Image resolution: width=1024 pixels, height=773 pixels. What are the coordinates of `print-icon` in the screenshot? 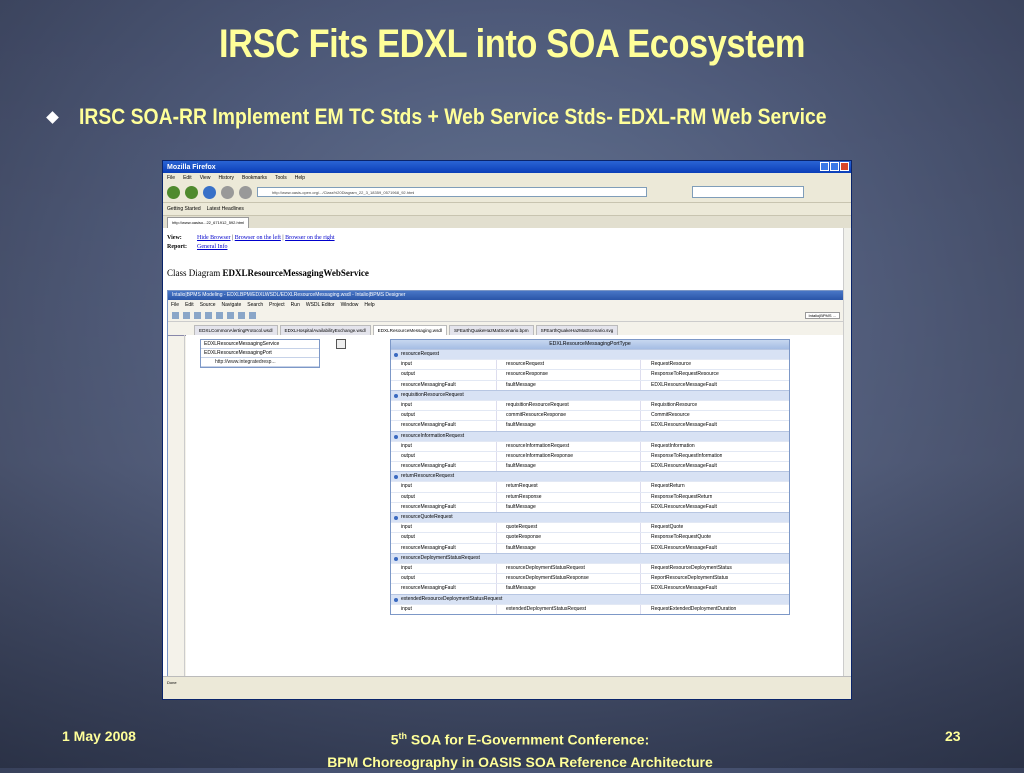 It's located at (197, 315).